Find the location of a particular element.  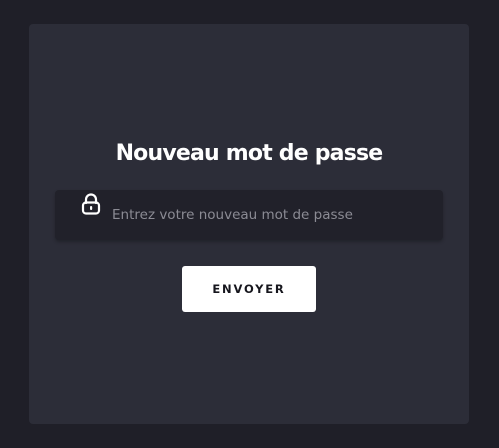

submit-button: ENVOYER is located at coordinates (249, 289).